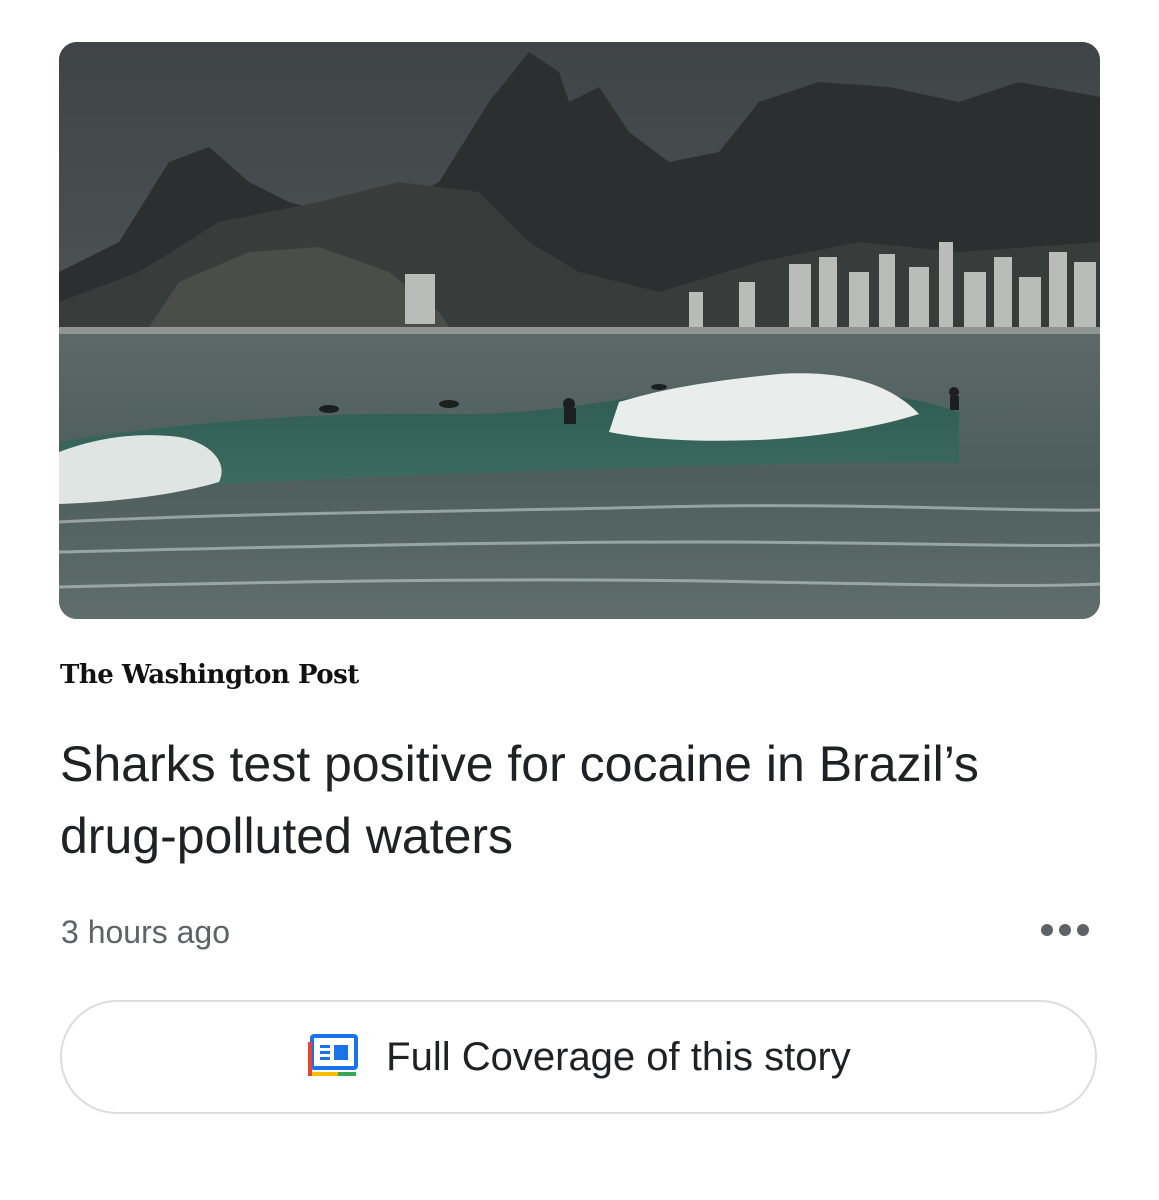 This screenshot has height=1200, width=1159. Describe the element at coordinates (618, 1057) in the screenshot. I see `full-coverage-label: Full Coverage of this story` at that location.